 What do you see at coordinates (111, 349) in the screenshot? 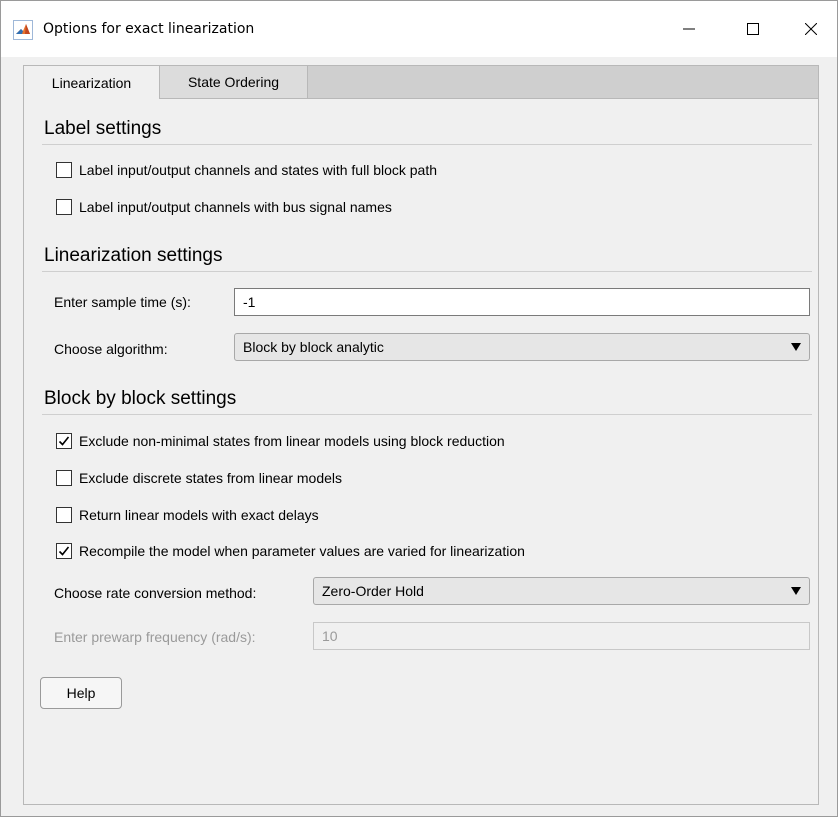
I see `algorithm-label: Choose algorithm:` at bounding box center [111, 349].